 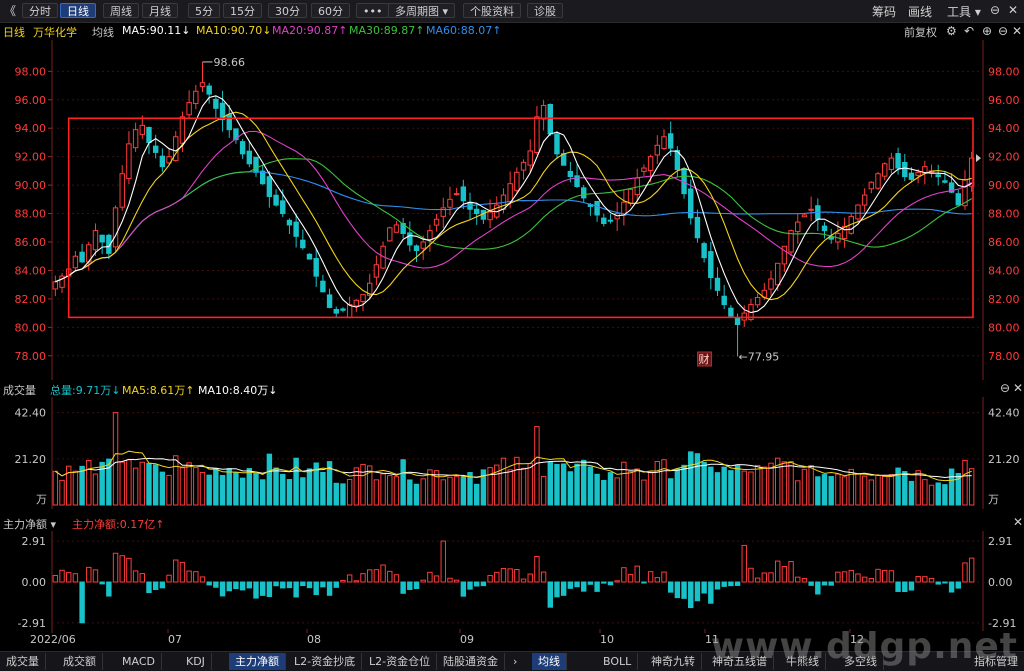 What do you see at coordinates (204, 10) in the screenshot?
I see `period-tab-5min: 5分` at bounding box center [204, 10].